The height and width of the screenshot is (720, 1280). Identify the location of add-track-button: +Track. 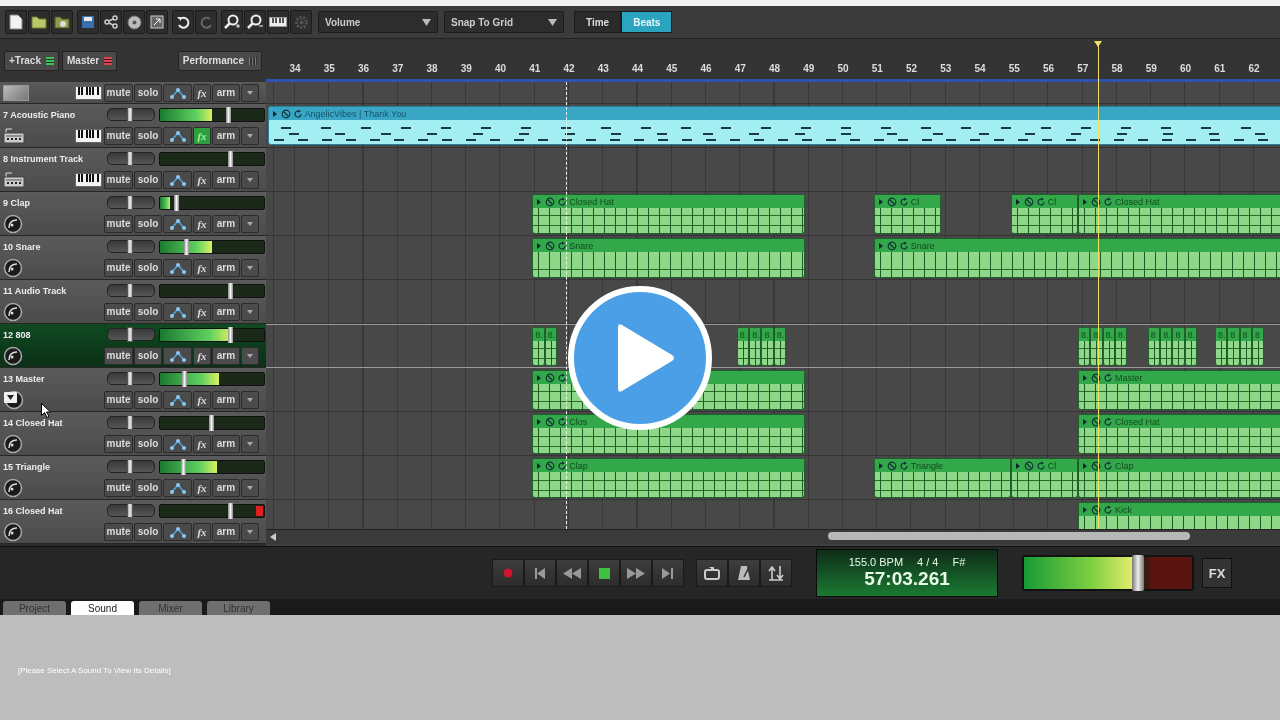
(31, 60).